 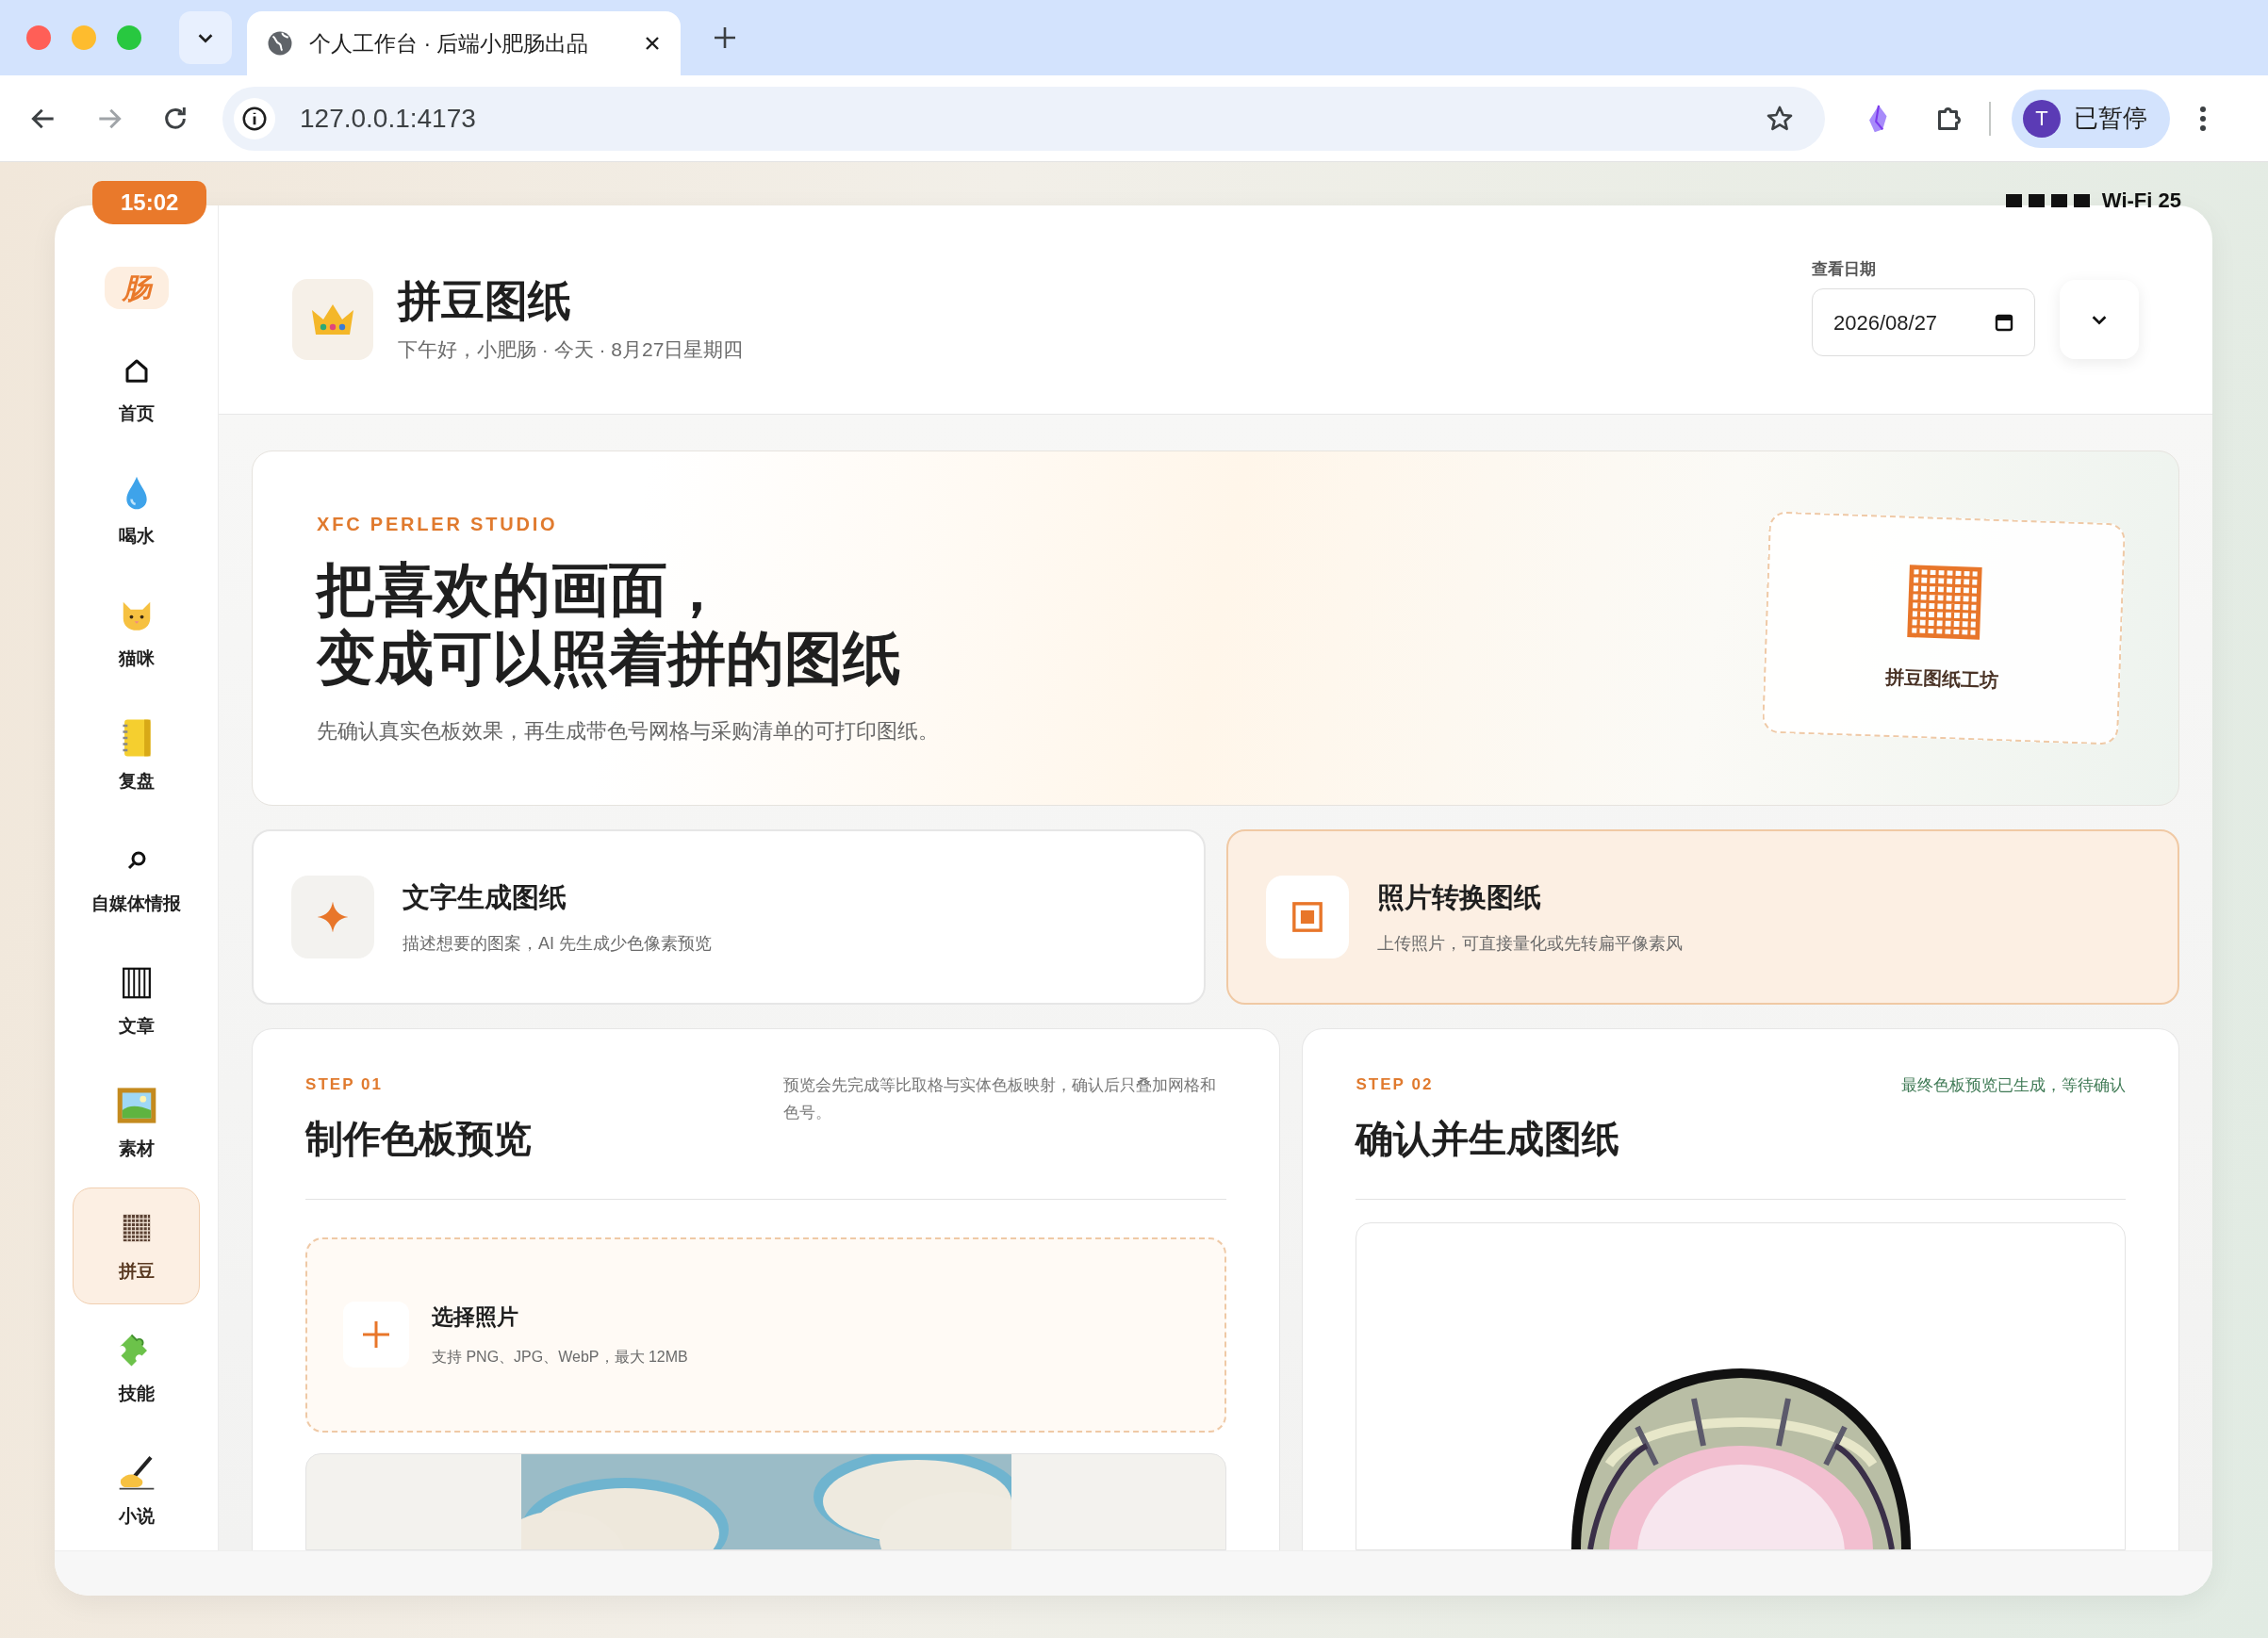 What do you see at coordinates (137, 781) in the screenshot?
I see `nav-label: 复盘` at bounding box center [137, 781].